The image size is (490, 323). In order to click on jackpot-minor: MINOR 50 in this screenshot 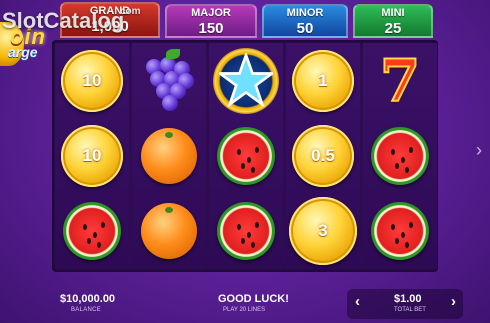, I will do `click(305, 21)`.